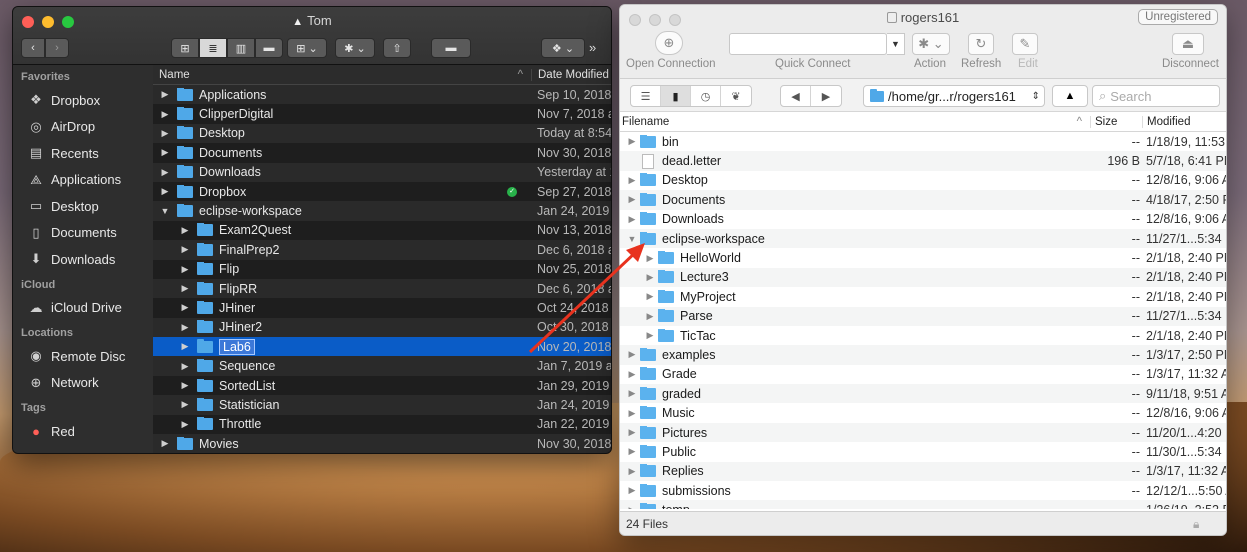  What do you see at coordinates (571, 74) in the screenshot?
I see `date-column-header: Date Modified` at bounding box center [571, 74].